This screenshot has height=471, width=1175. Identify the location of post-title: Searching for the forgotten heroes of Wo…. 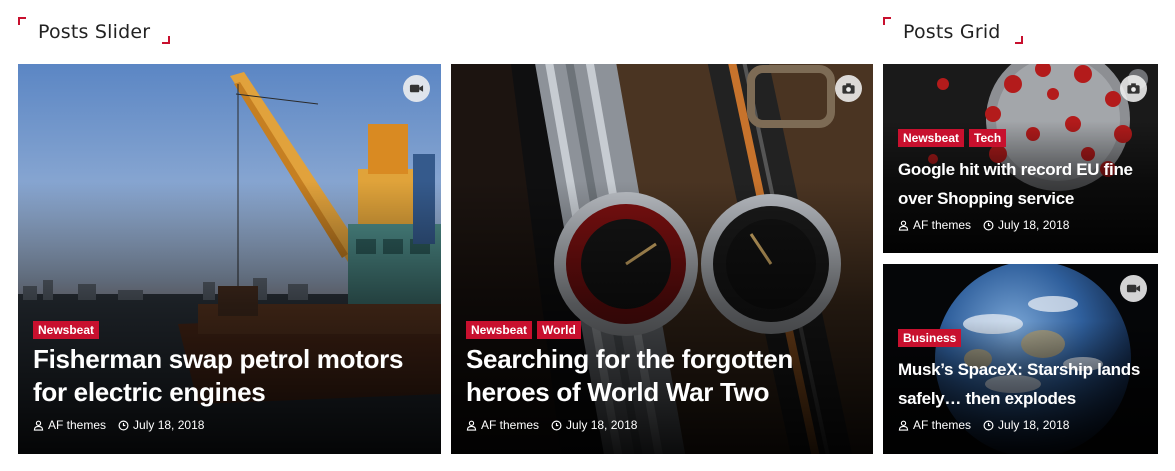
(666, 376).